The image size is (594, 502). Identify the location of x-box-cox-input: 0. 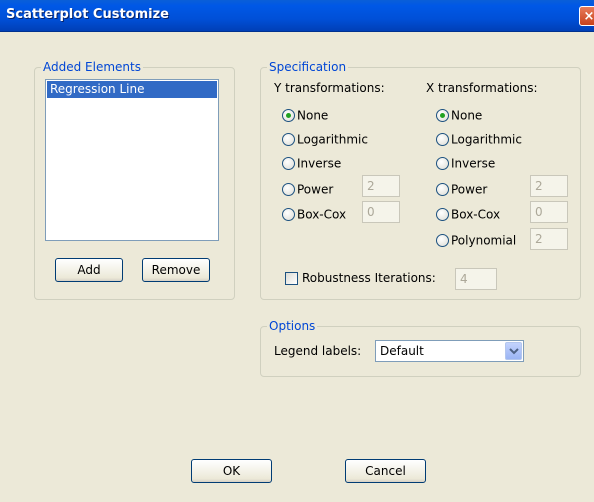
(549, 212).